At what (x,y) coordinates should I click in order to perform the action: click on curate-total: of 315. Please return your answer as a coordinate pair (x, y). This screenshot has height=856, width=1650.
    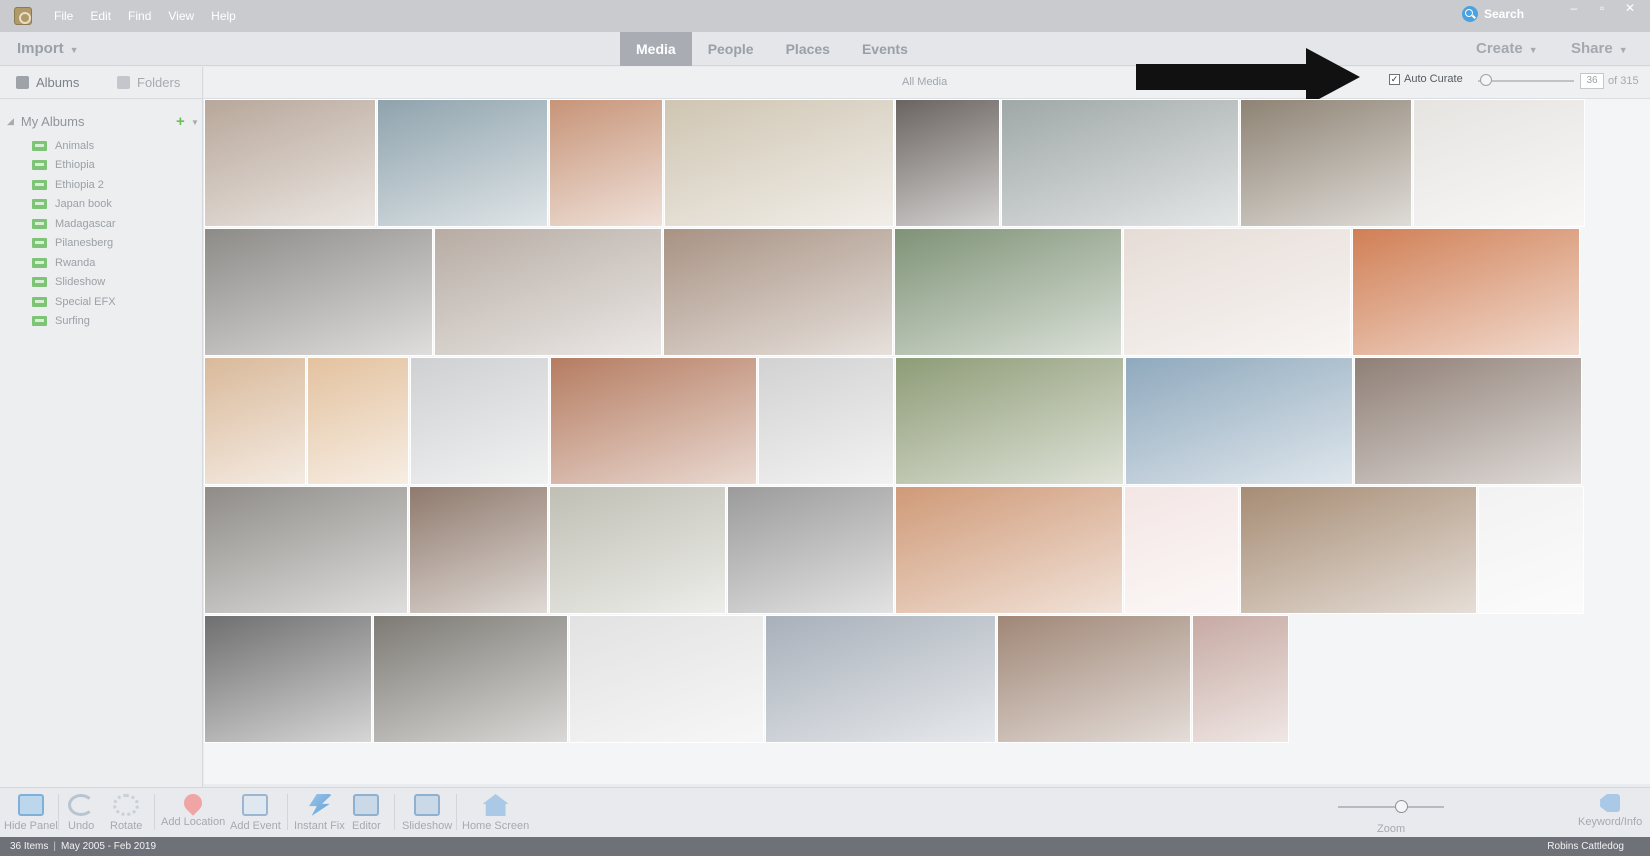
    Looking at the image, I should click on (1623, 81).